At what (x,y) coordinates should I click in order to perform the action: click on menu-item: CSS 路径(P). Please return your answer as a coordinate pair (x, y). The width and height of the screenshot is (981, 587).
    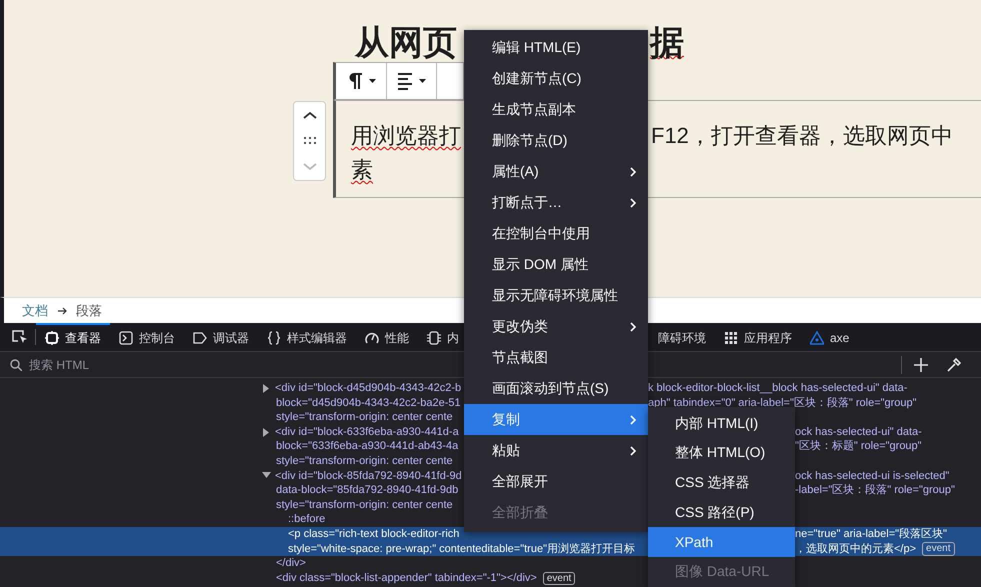
    Looking at the image, I should click on (721, 513).